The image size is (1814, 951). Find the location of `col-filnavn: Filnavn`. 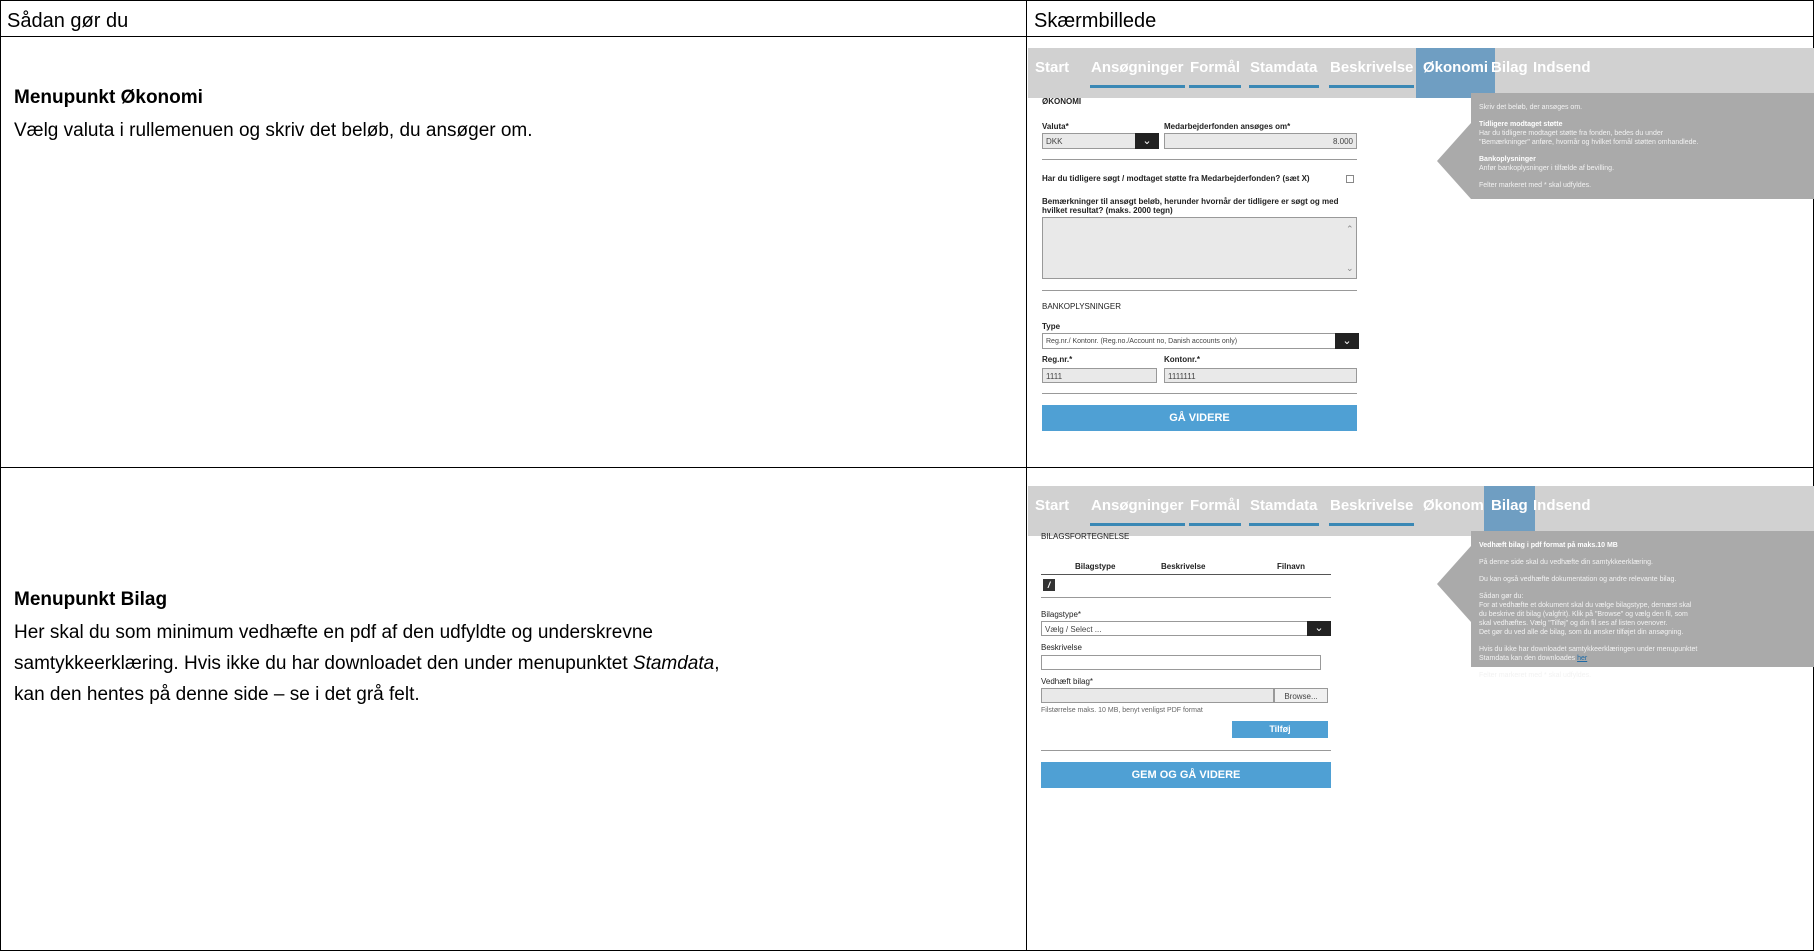

col-filnavn: Filnavn is located at coordinates (1291, 566).